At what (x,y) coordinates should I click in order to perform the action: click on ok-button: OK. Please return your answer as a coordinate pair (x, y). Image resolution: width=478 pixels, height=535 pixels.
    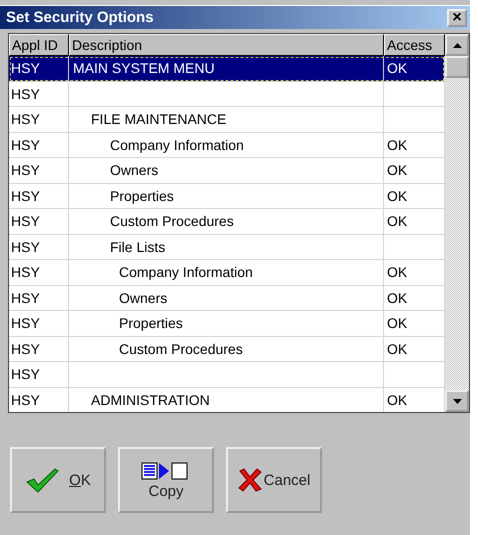
    Looking at the image, I should click on (58, 480).